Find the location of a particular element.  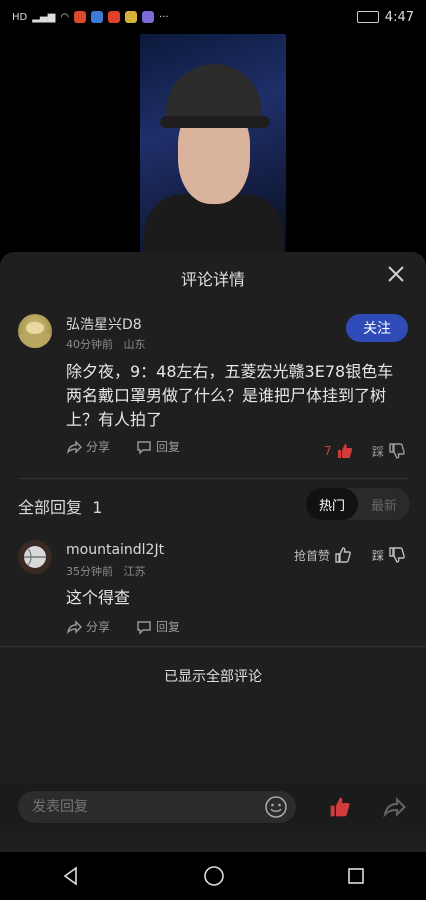

first-like-label: 抢首赞 is located at coordinates (312, 555).